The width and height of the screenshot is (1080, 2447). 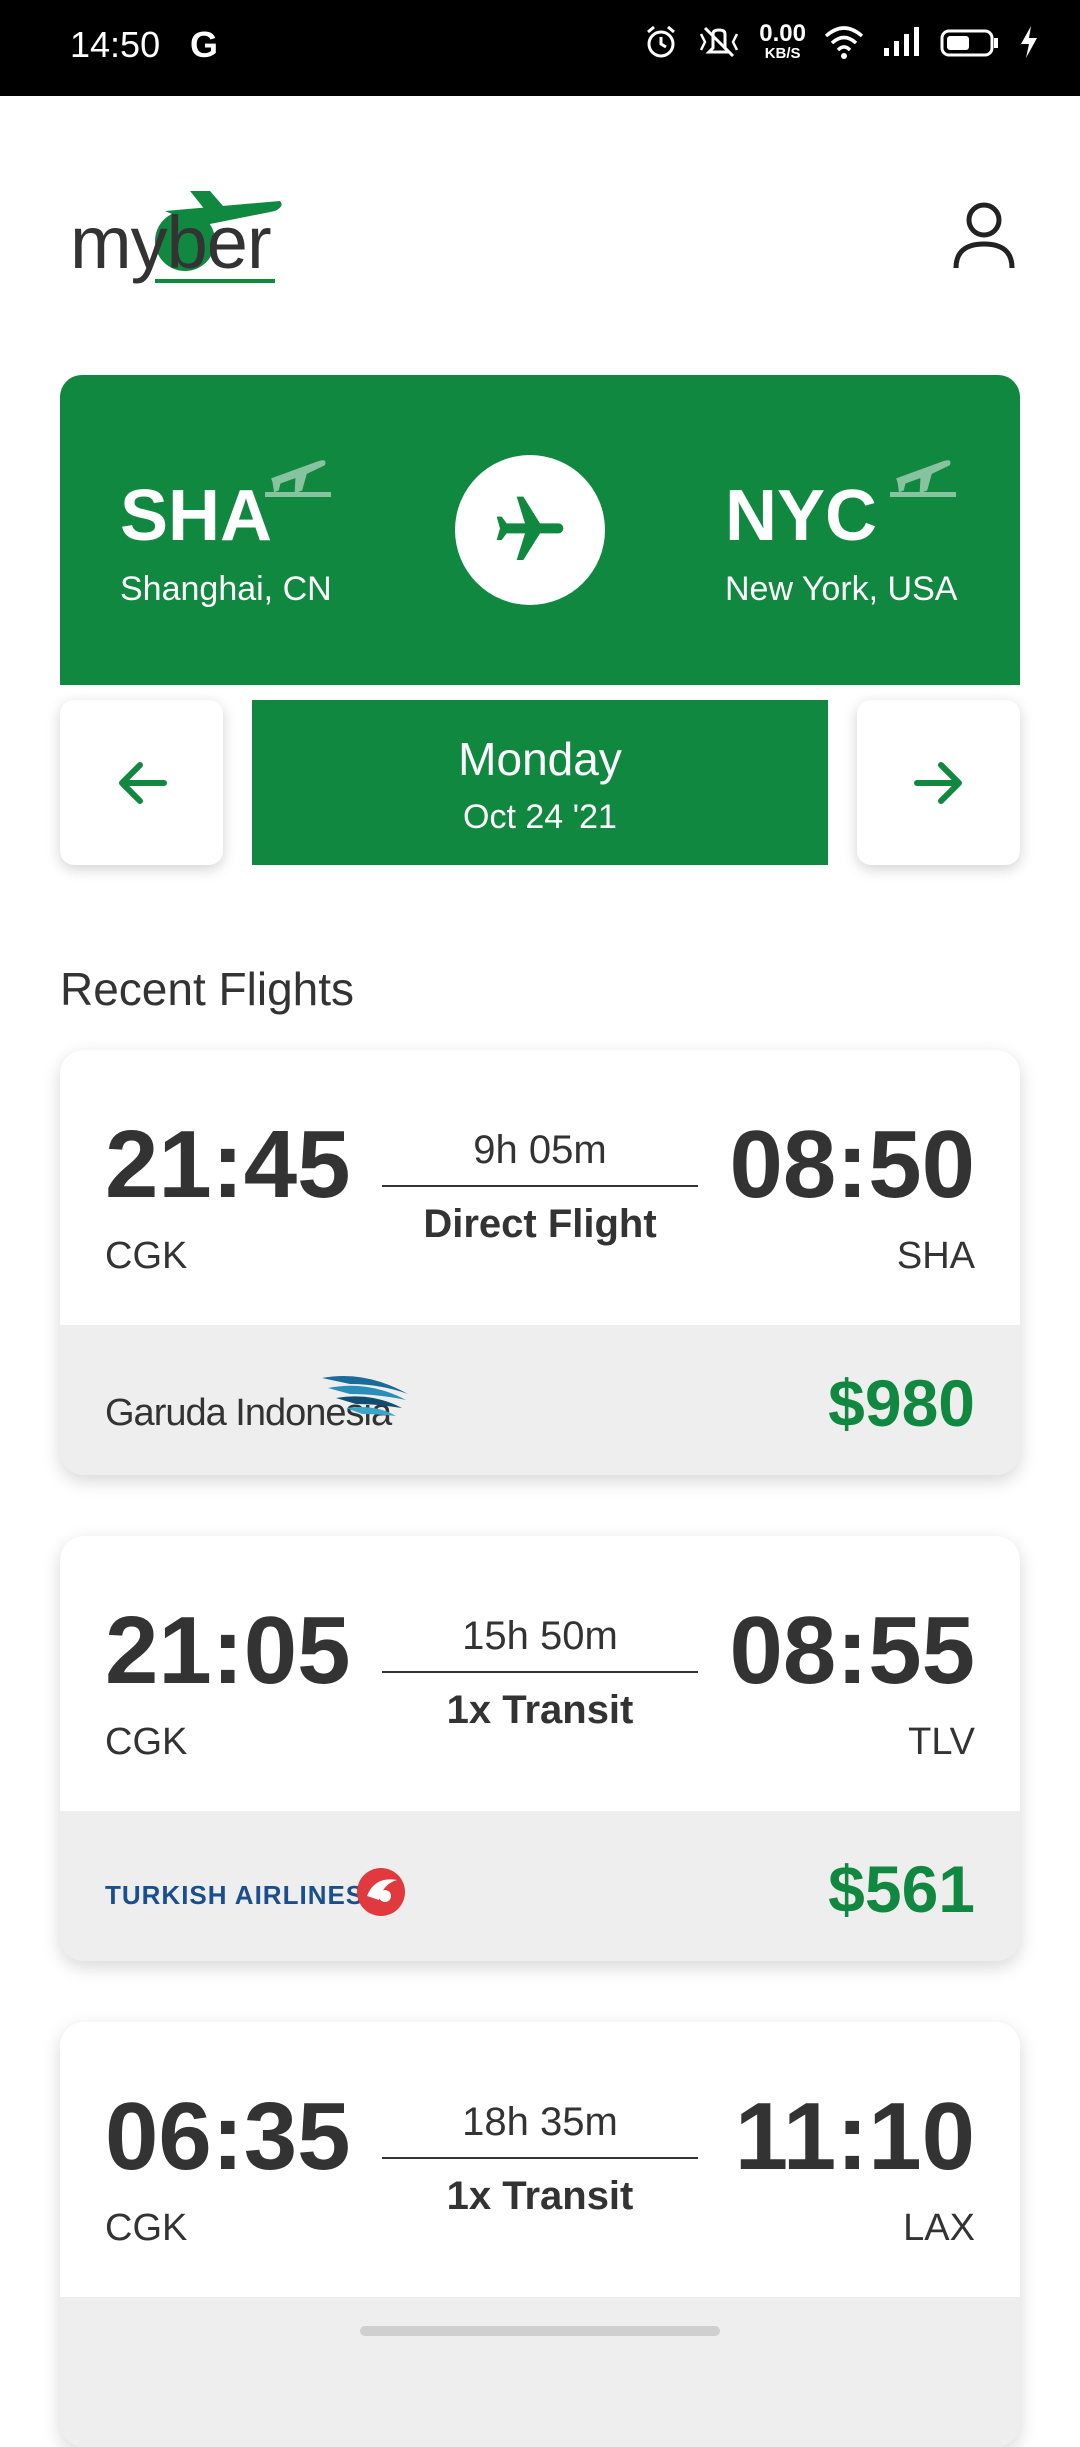 What do you see at coordinates (901, 41) in the screenshot?
I see `signal-icon` at bounding box center [901, 41].